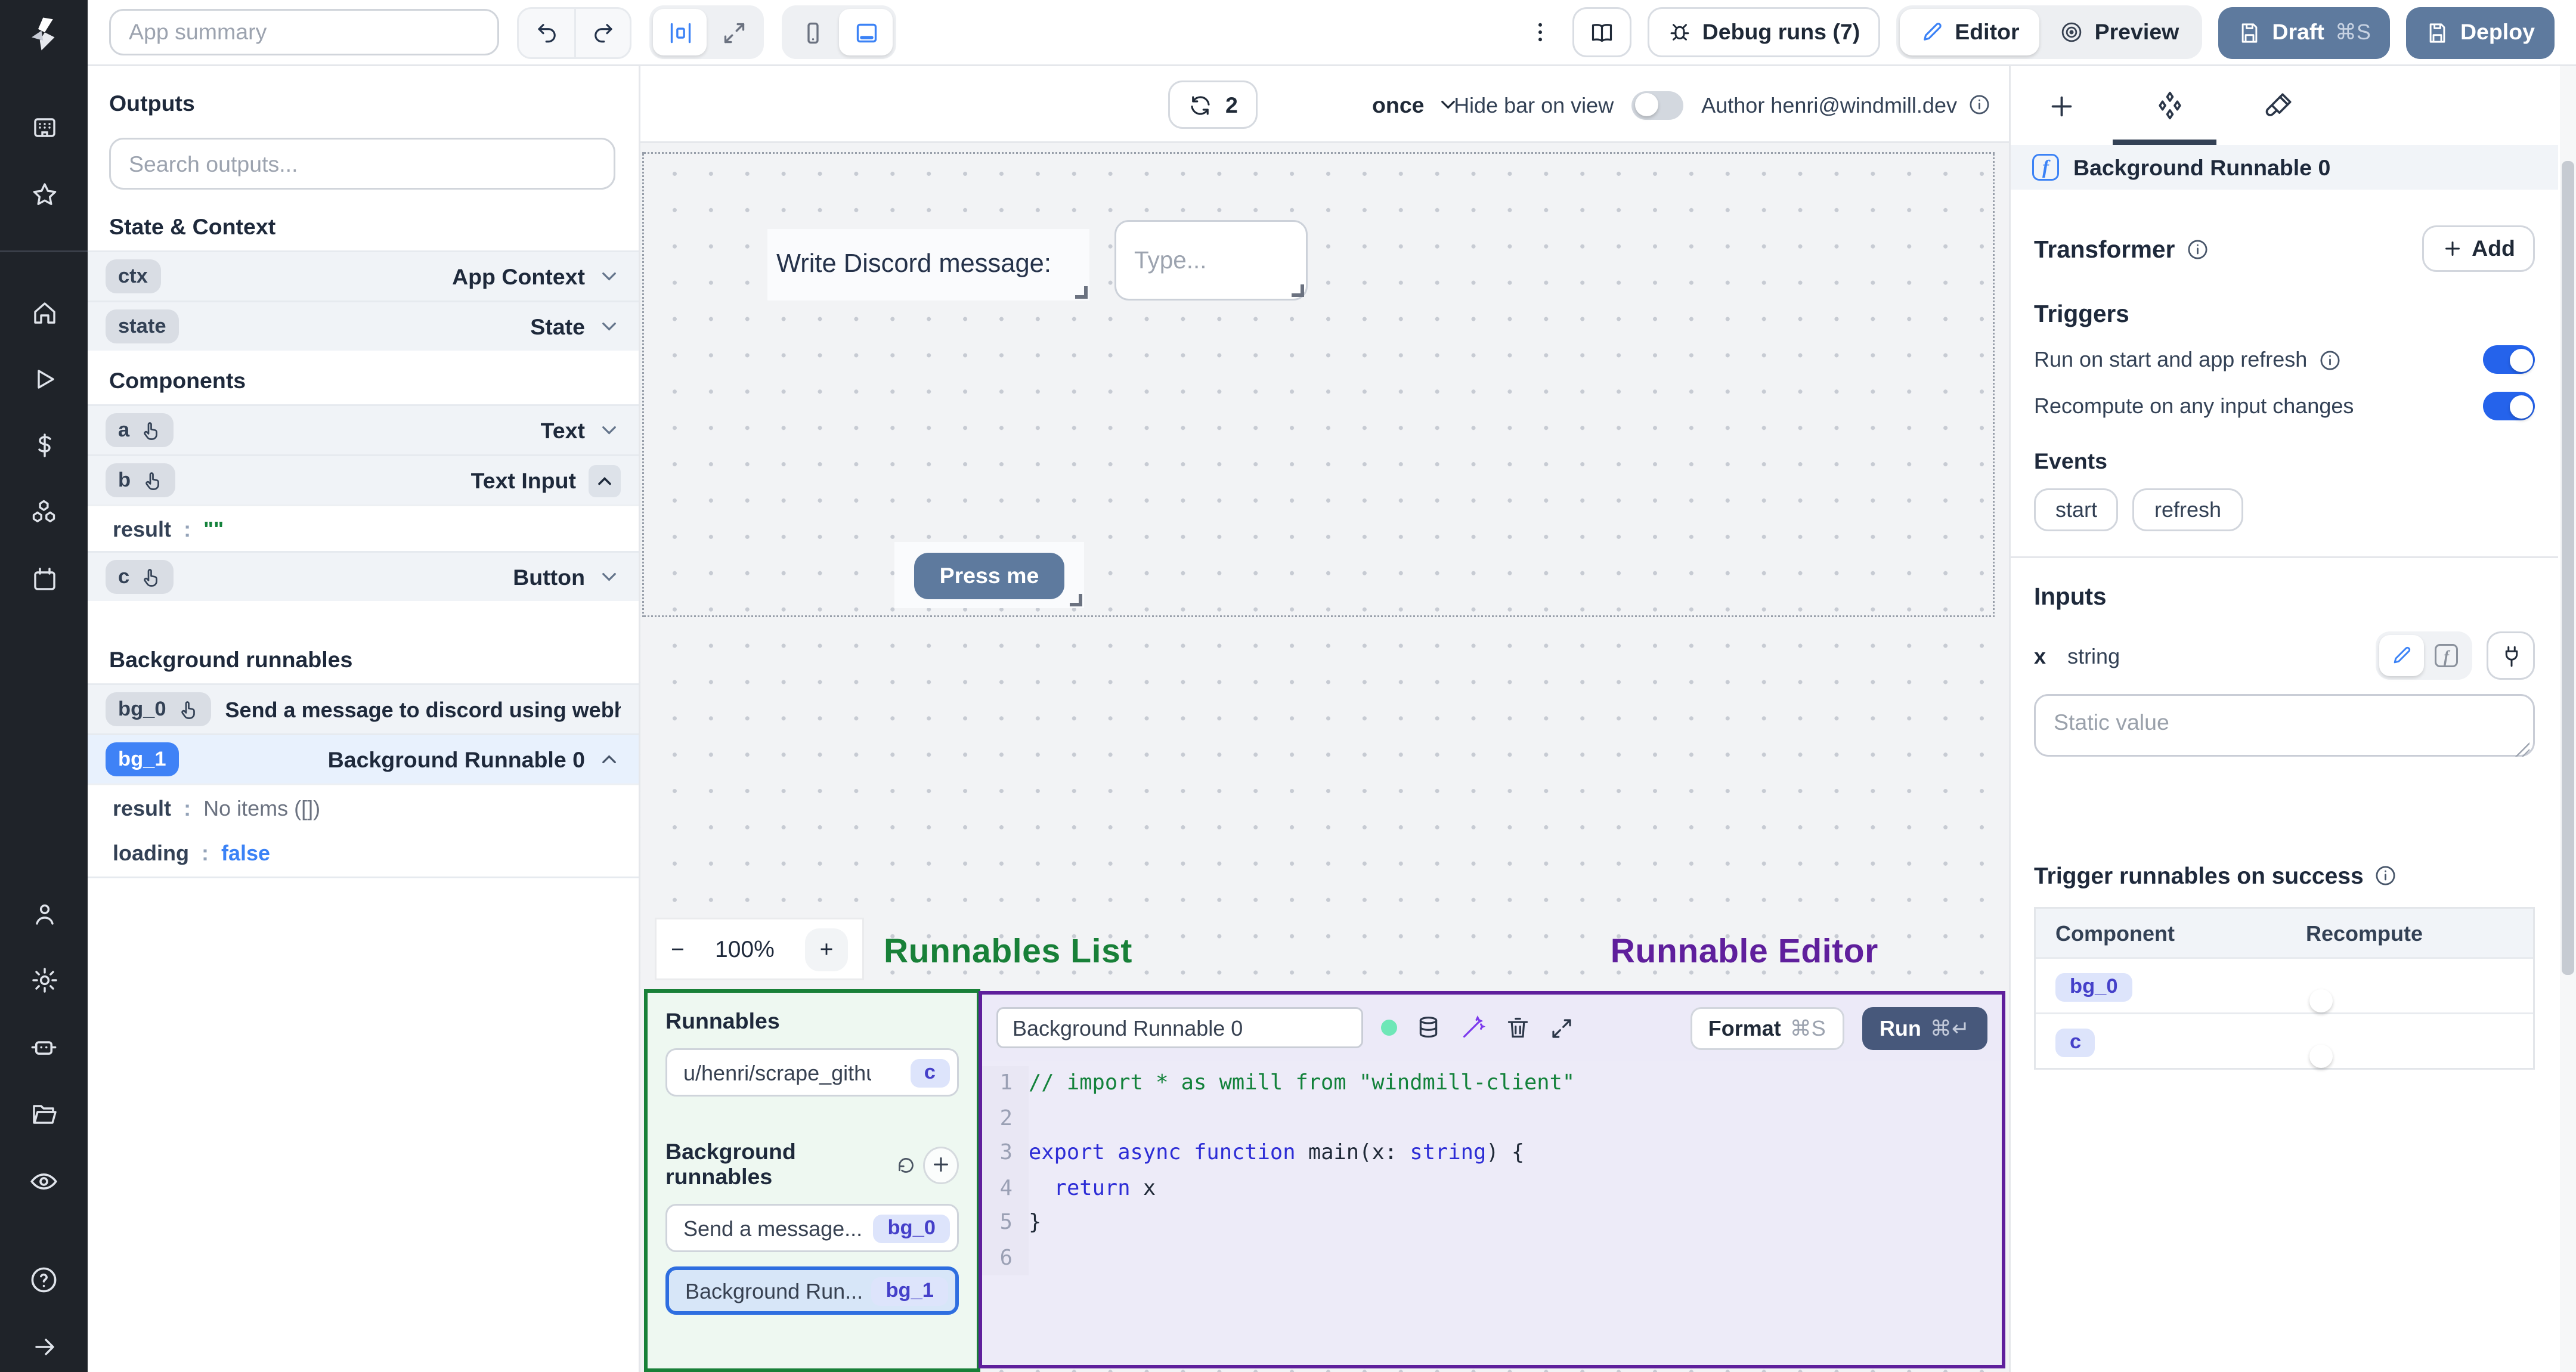 Image resolution: width=2576 pixels, height=1372 pixels. Describe the element at coordinates (1473, 1027) in the screenshot. I see `ai-wand-icon` at that location.